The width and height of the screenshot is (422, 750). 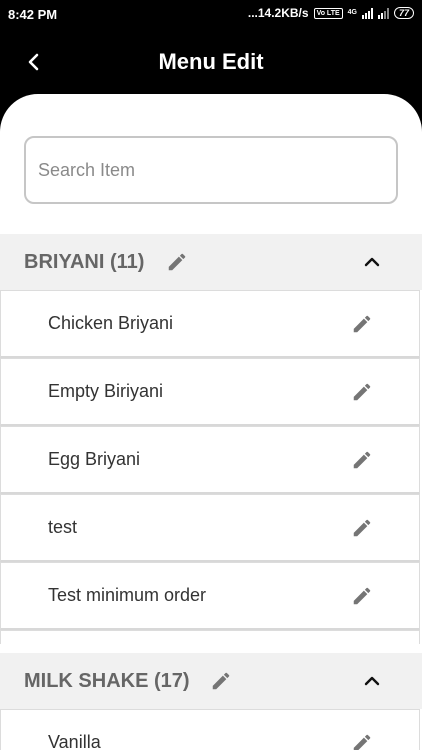 What do you see at coordinates (403, 13) in the screenshot?
I see `battery-icon: 77` at bounding box center [403, 13].